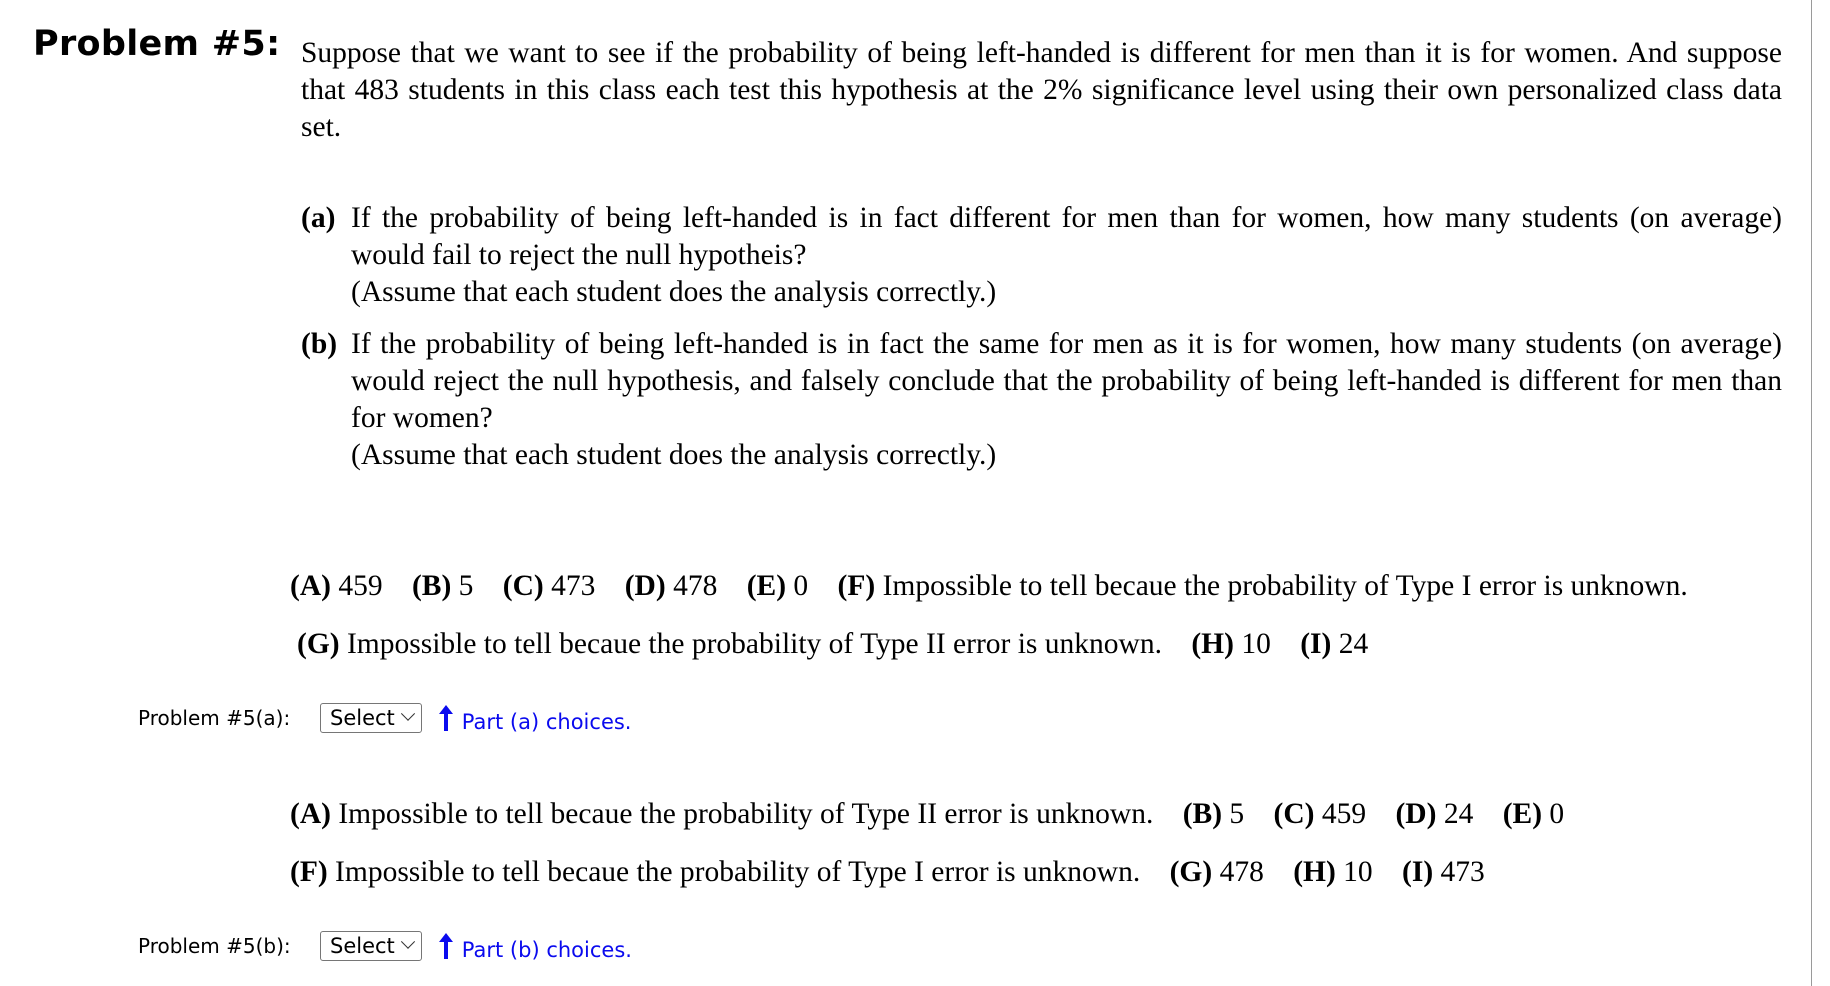  What do you see at coordinates (371, 718) in the screenshot?
I see `answer-a-select: Select` at bounding box center [371, 718].